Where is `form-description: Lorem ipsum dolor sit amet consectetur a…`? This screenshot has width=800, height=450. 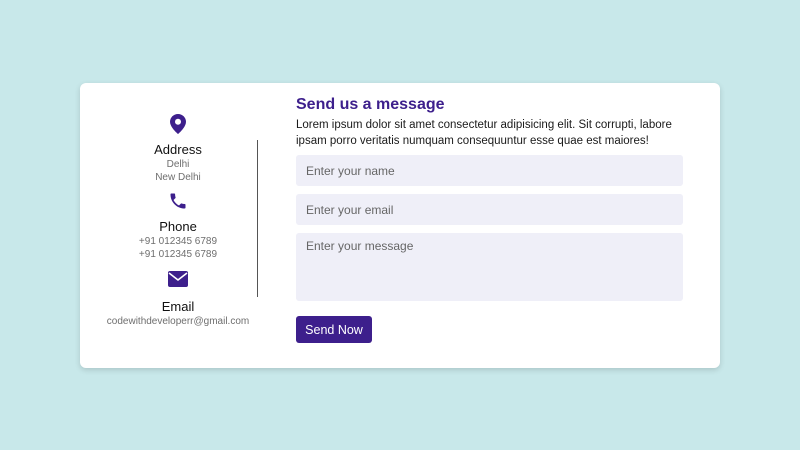
form-description: Lorem ipsum dolor sit amet consectetur a… is located at coordinates (484, 133).